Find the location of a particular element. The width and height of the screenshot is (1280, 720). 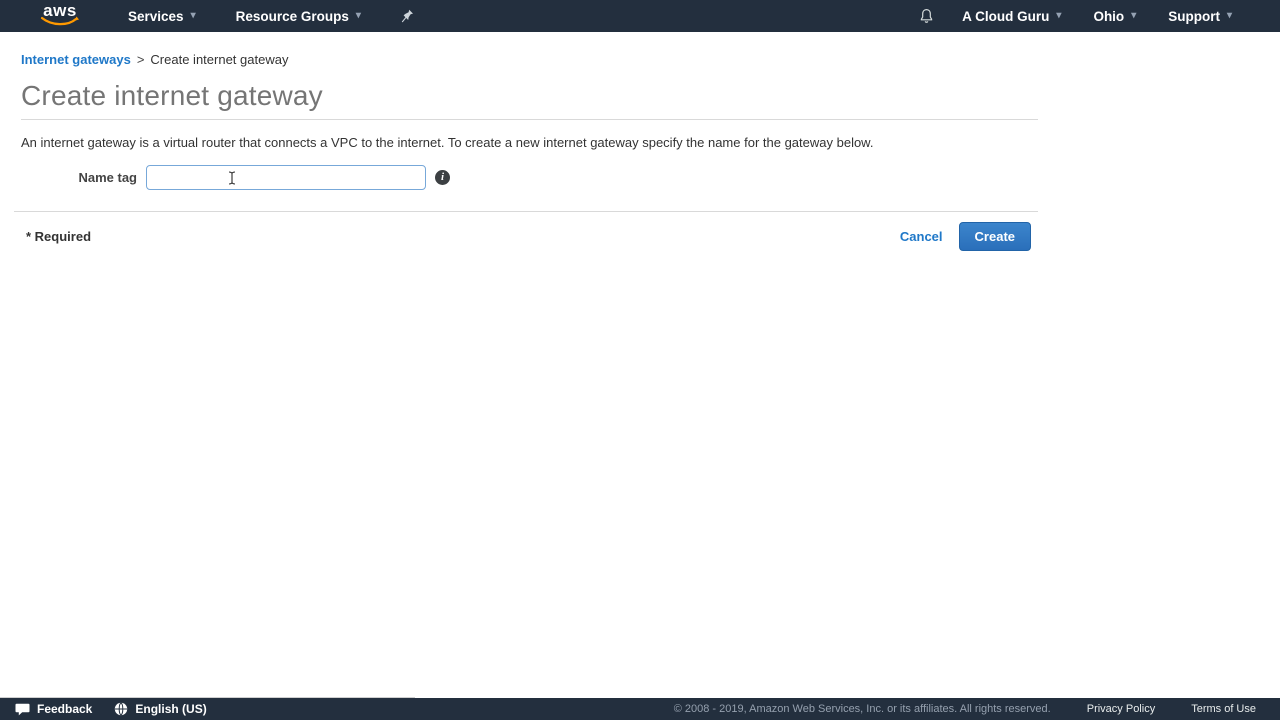

info-icon: i is located at coordinates (442, 177).